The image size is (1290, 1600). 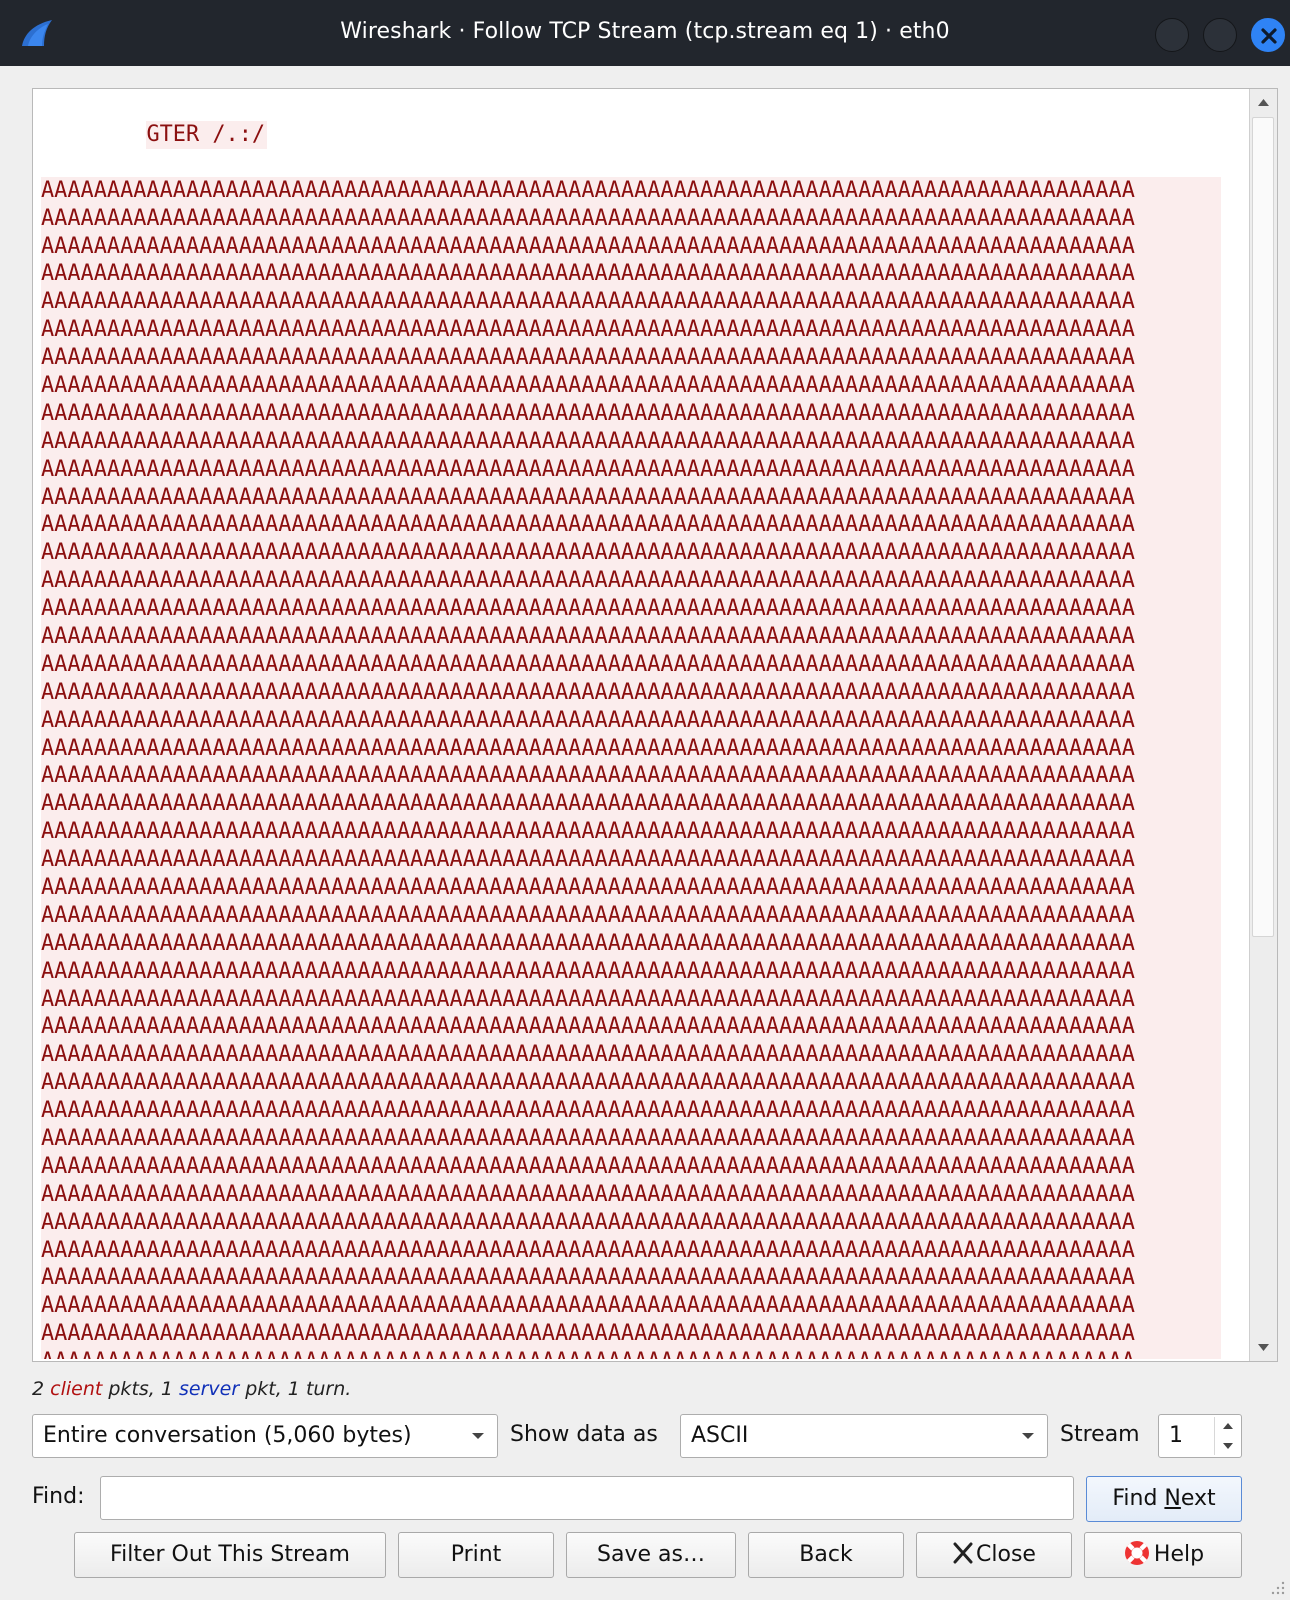 I want to click on show-data-as-select: ASCII, so click(x=864, y=1436).